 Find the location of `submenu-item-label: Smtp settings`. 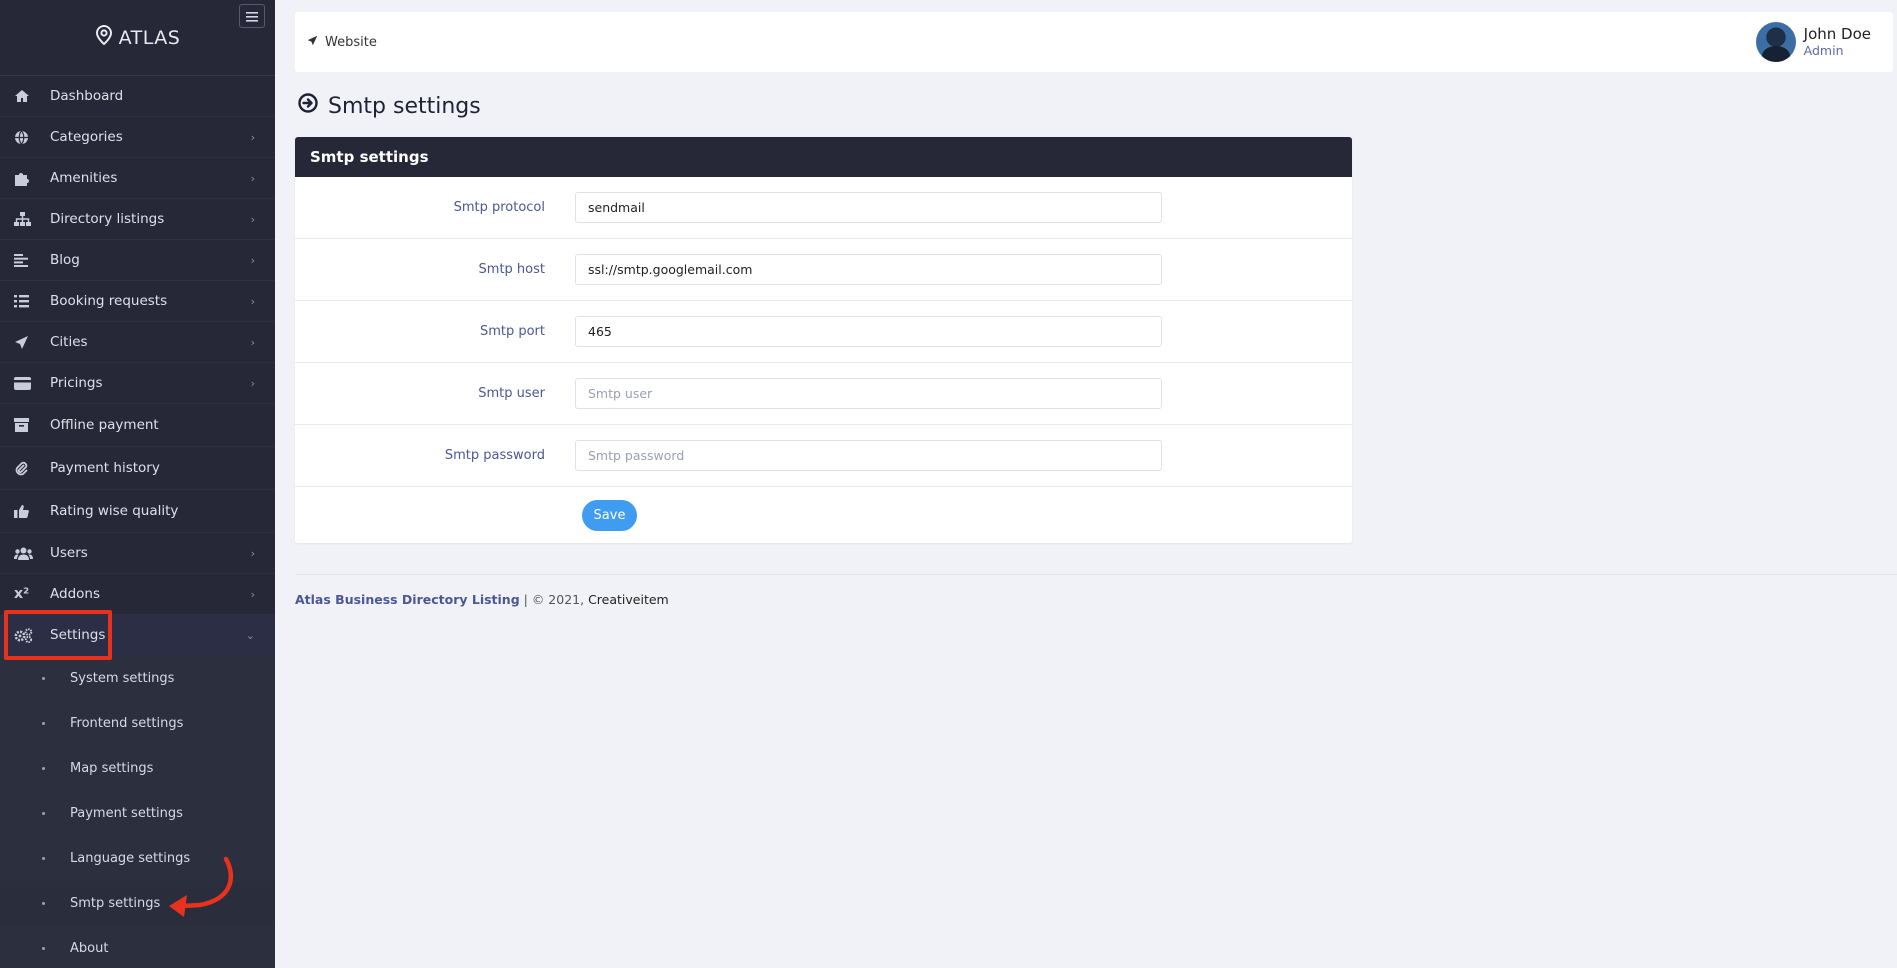

submenu-item-label: Smtp settings is located at coordinates (115, 903).